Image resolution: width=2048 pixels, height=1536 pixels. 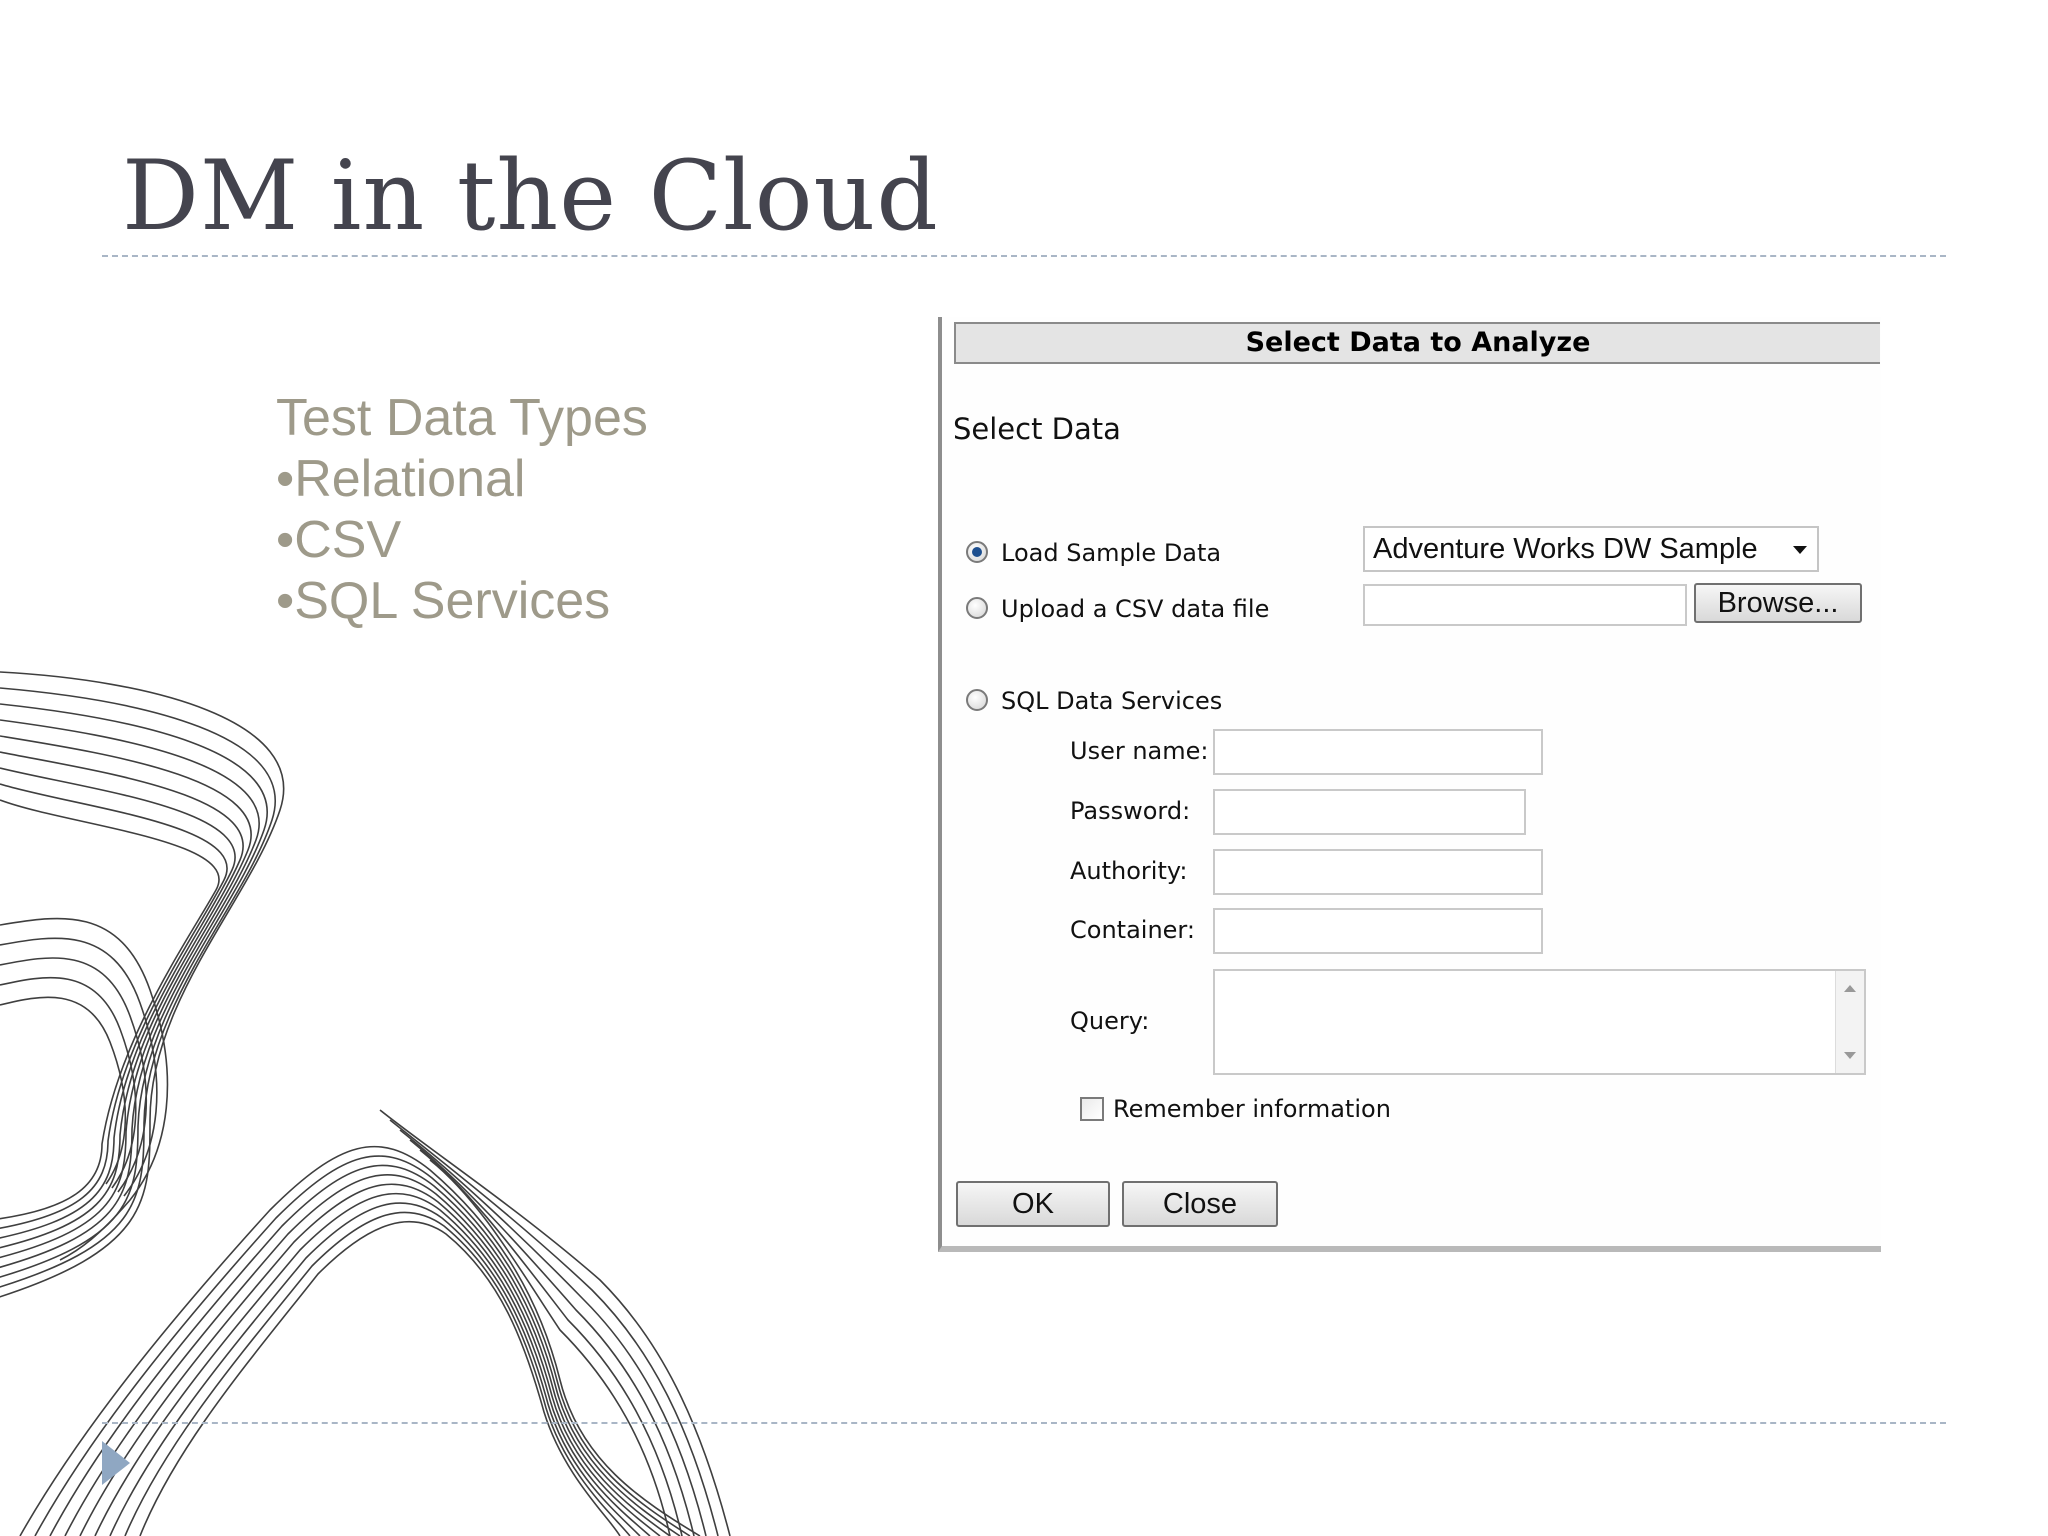 I want to click on load-sample-label: Load Sample Data, so click(x=1111, y=553).